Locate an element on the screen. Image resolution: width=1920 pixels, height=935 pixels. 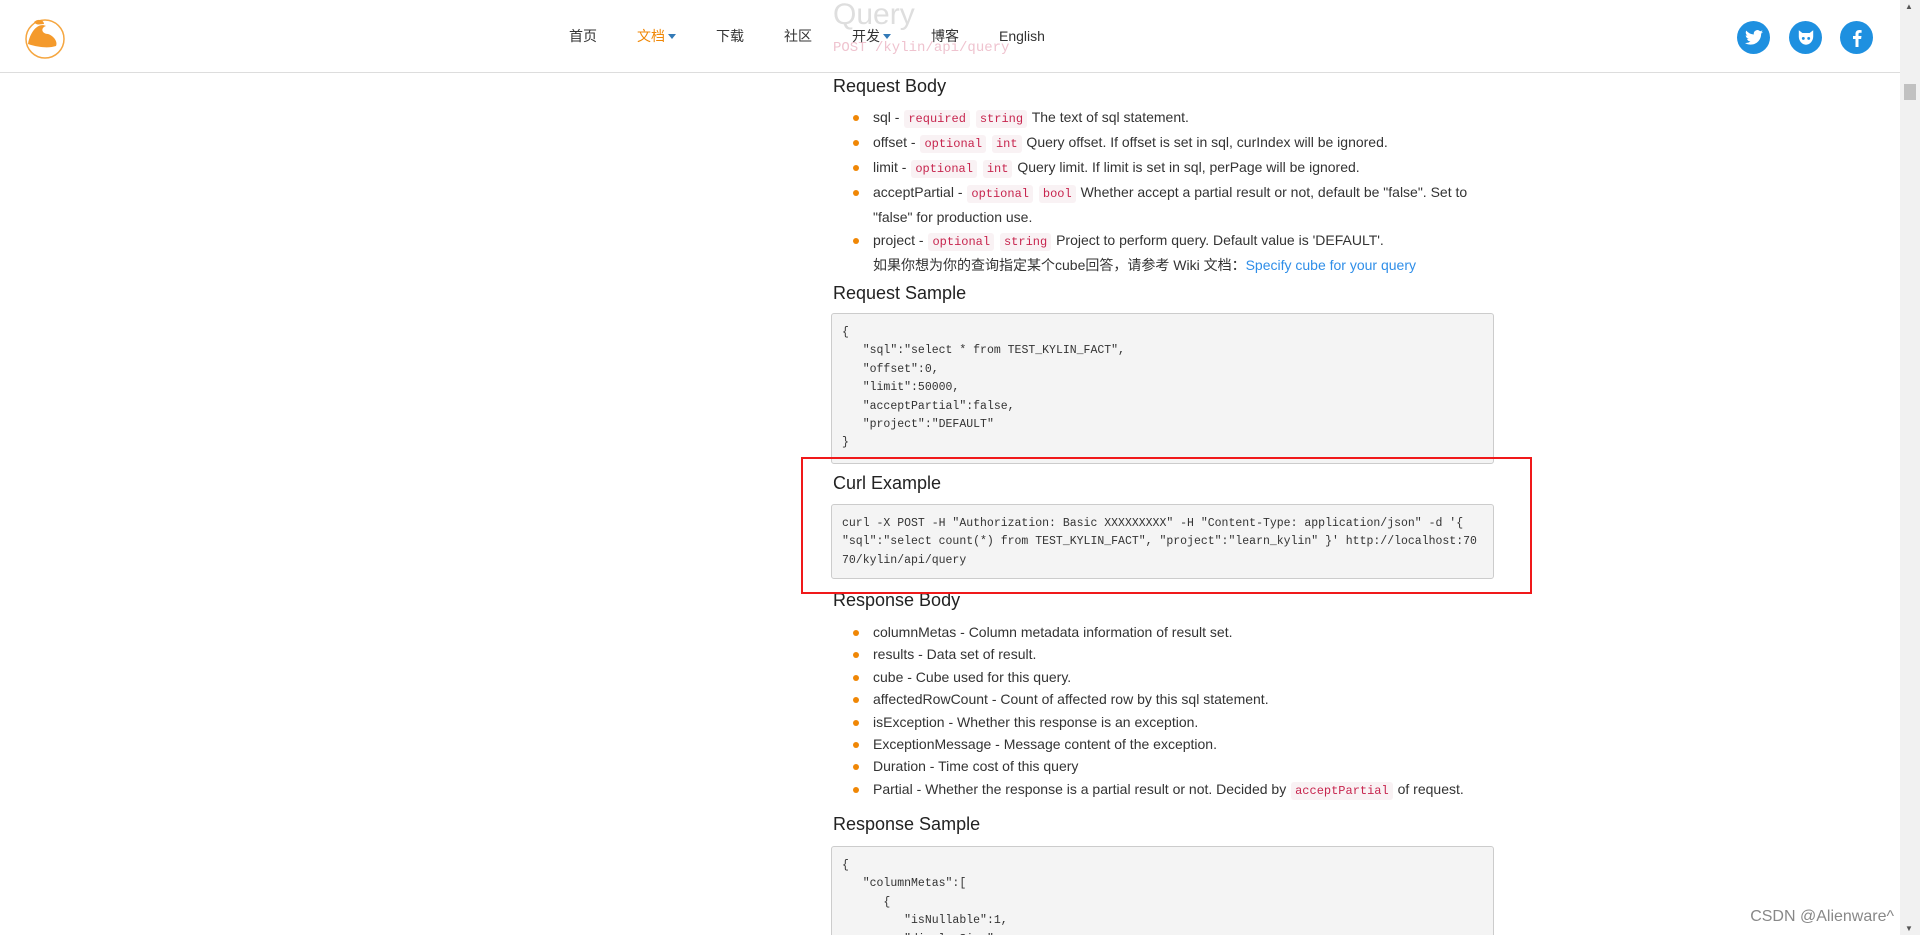
nav-community: 社区 is located at coordinates (798, 36).